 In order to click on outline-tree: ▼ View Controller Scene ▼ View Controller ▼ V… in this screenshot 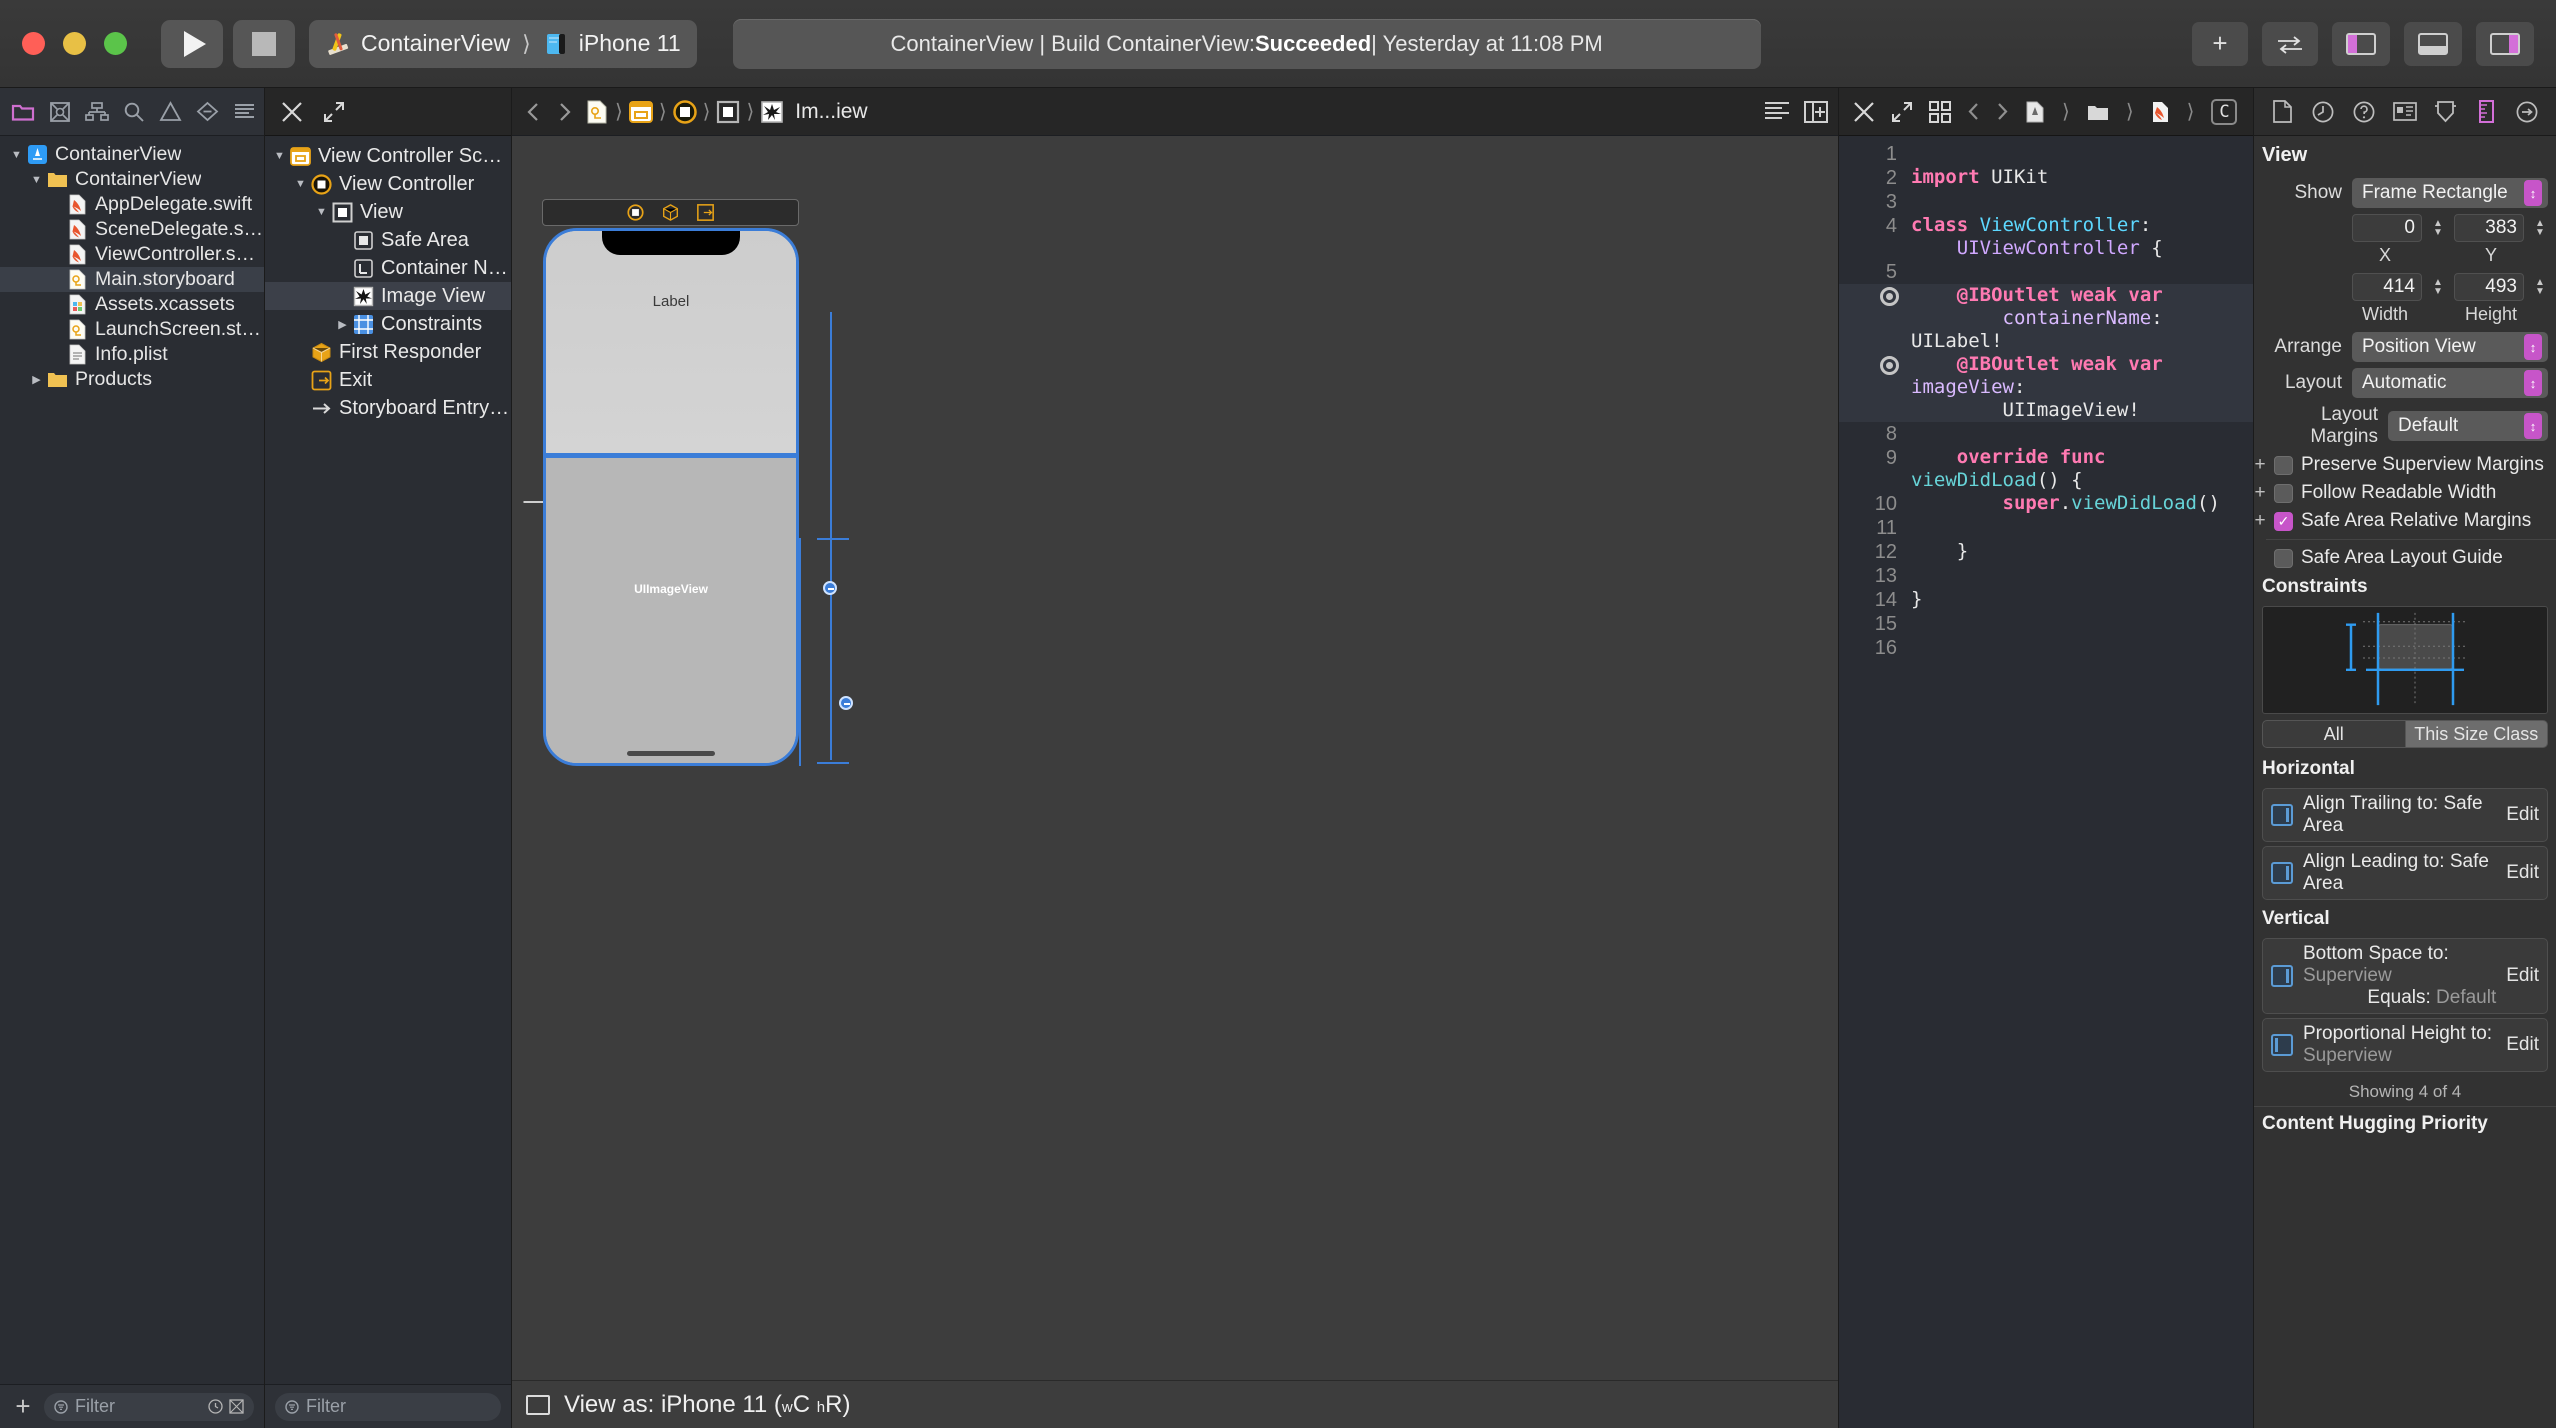, I will do `click(388, 760)`.